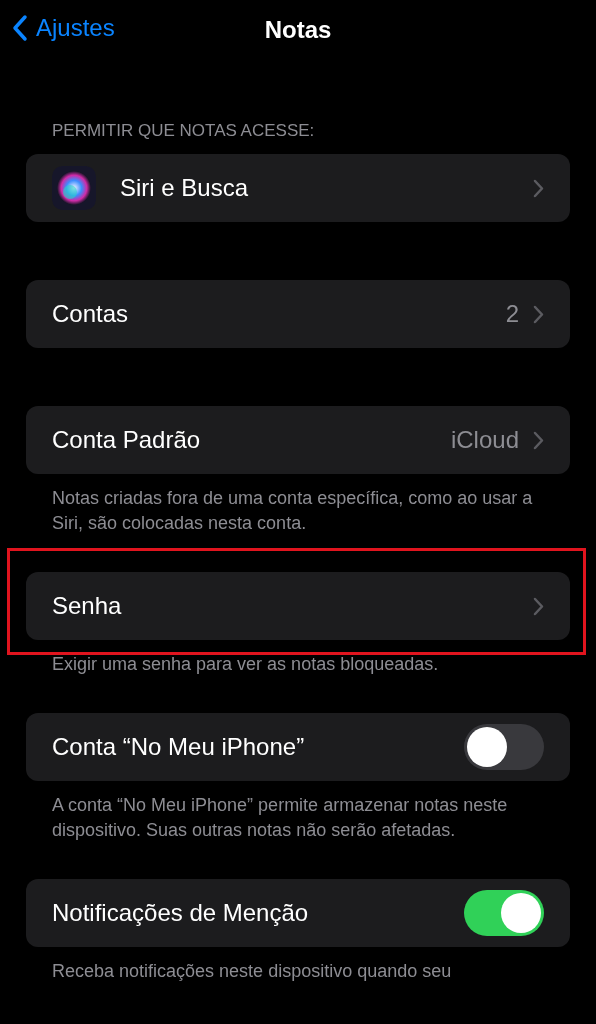 Image resolution: width=596 pixels, height=1024 pixels. Describe the element at coordinates (298, 314) in the screenshot. I see `settings-row: Contas 2` at that location.